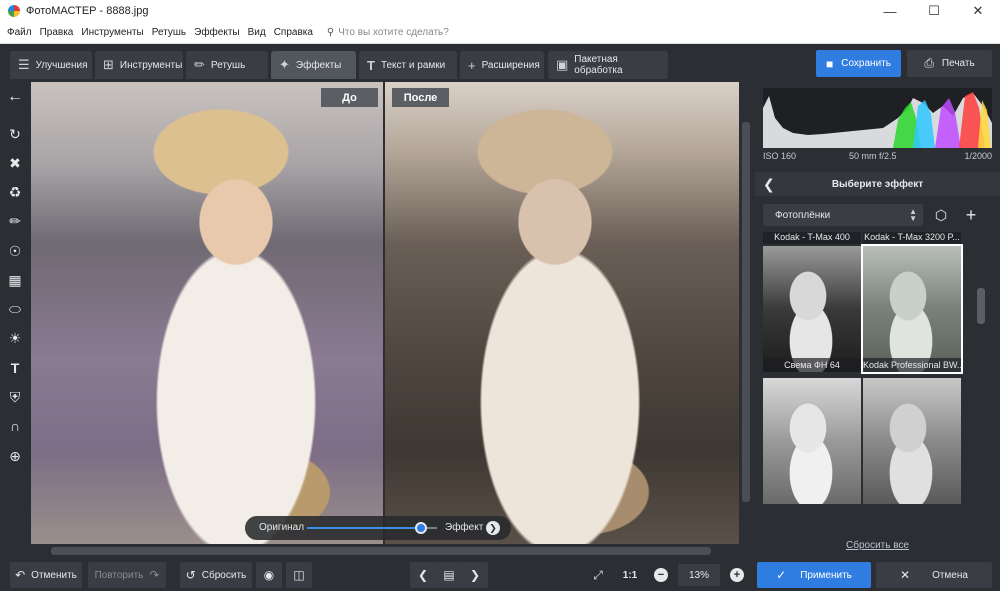  I want to click on slider-original-label: Оригинал, so click(282, 527).